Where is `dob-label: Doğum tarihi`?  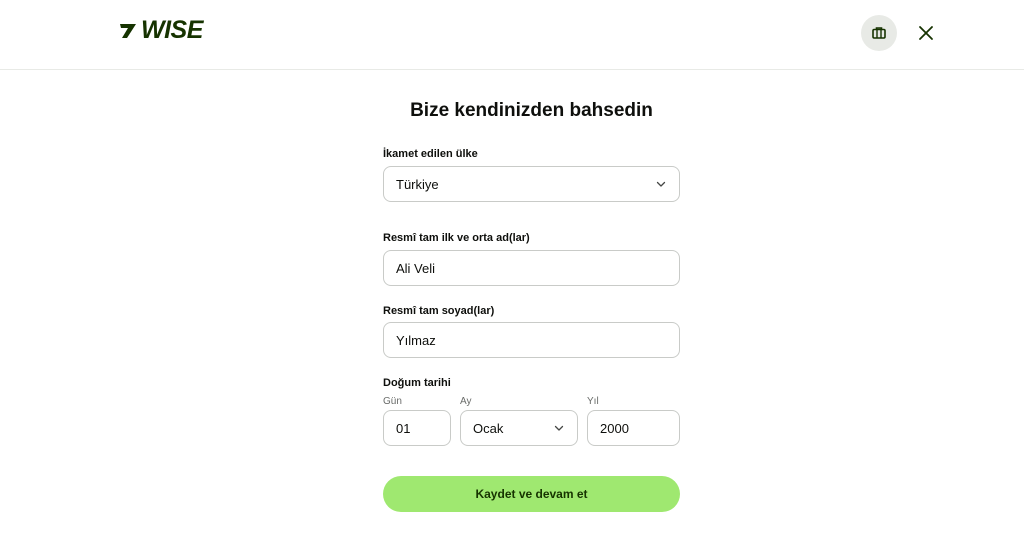 dob-label: Doğum tarihi is located at coordinates (417, 383).